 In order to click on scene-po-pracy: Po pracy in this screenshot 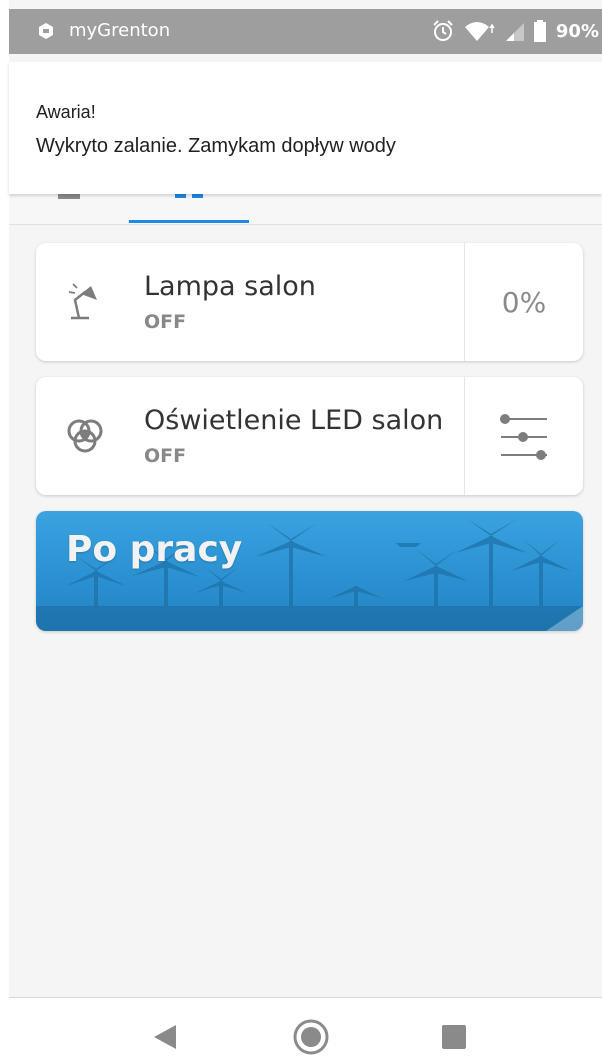, I will do `click(309, 571)`.